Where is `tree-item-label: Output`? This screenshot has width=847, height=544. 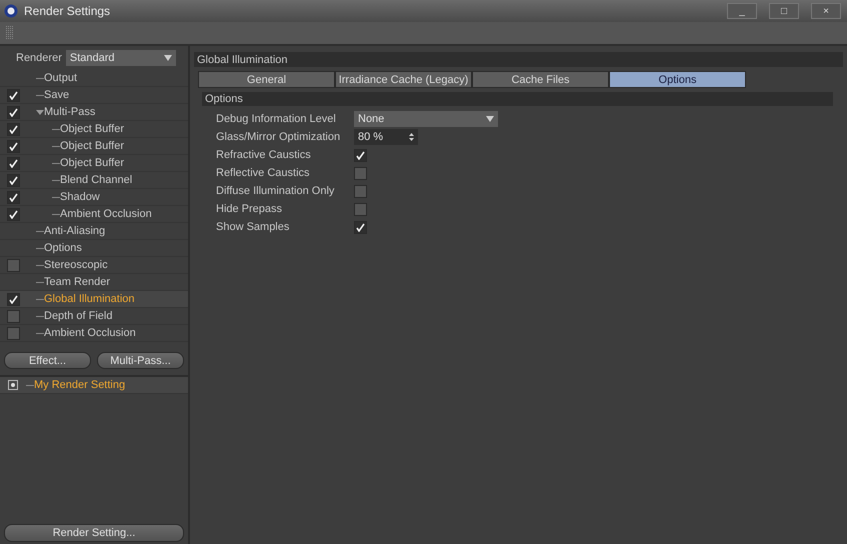
tree-item-label: Output is located at coordinates (61, 78).